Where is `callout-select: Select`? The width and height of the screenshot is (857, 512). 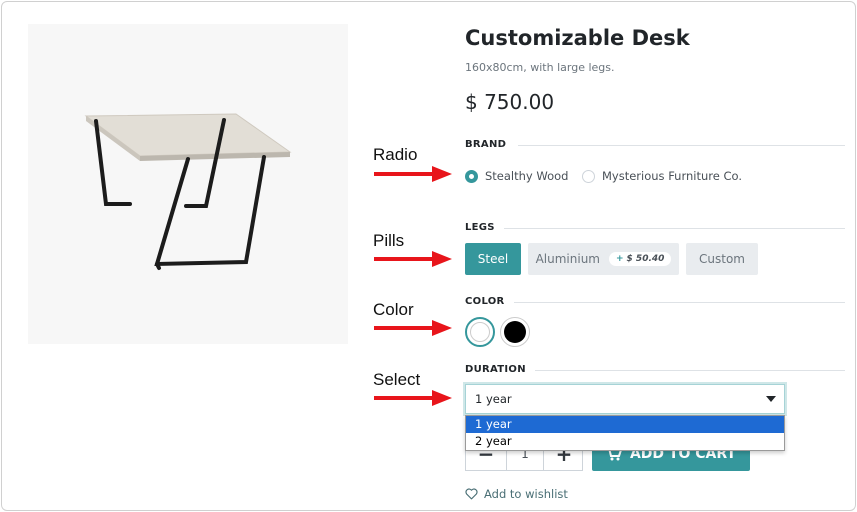 callout-select: Select is located at coordinates (397, 379).